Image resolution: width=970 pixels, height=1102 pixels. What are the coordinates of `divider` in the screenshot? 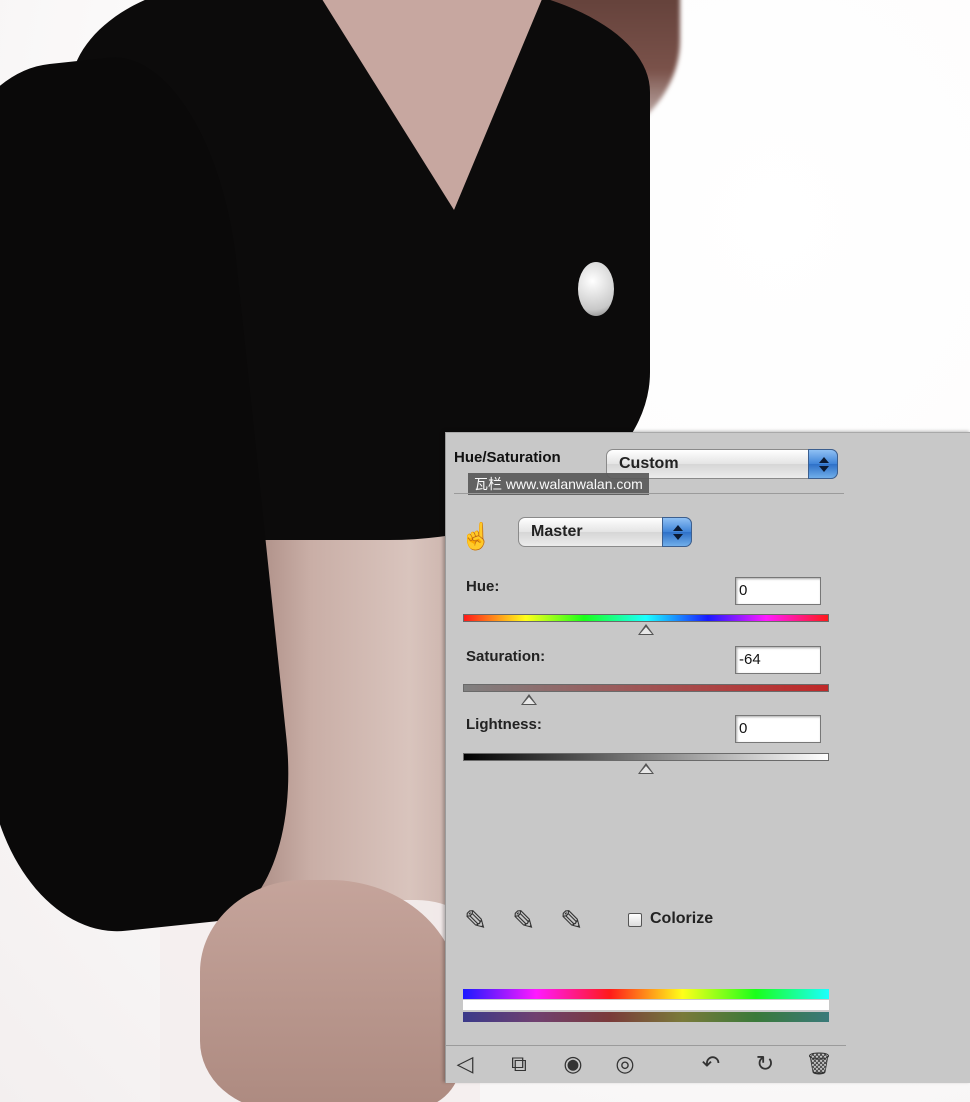 It's located at (649, 493).